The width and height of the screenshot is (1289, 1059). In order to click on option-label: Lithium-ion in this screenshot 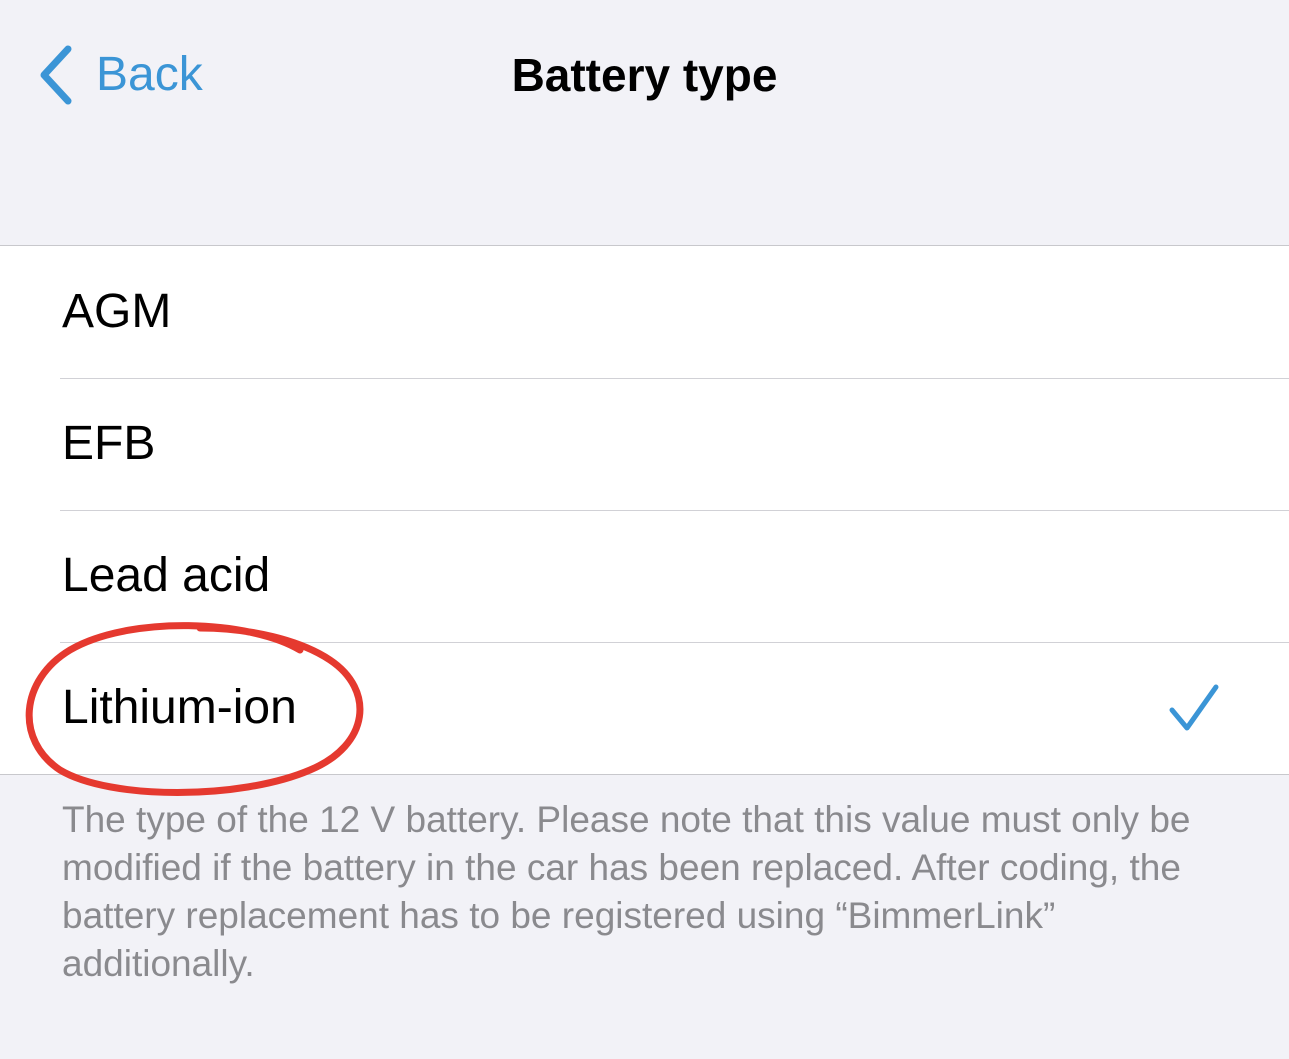, I will do `click(179, 707)`.